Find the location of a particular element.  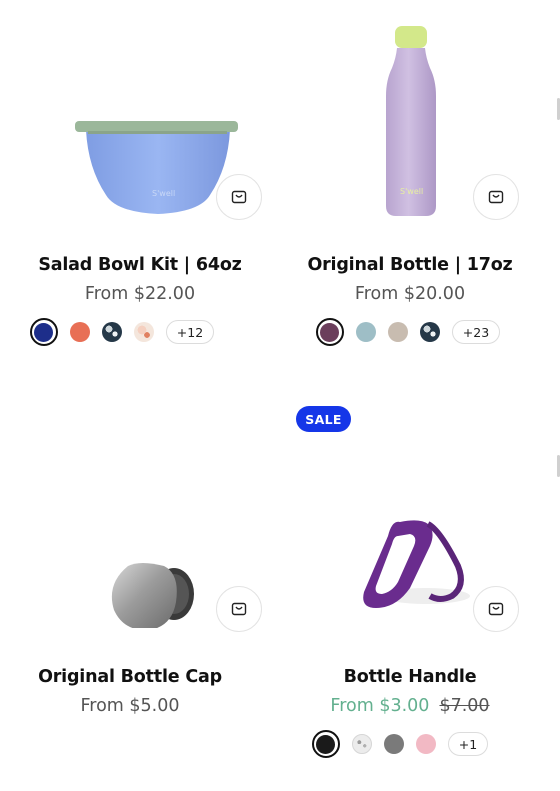

original-price: $7.00 is located at coordinates (464, 706).